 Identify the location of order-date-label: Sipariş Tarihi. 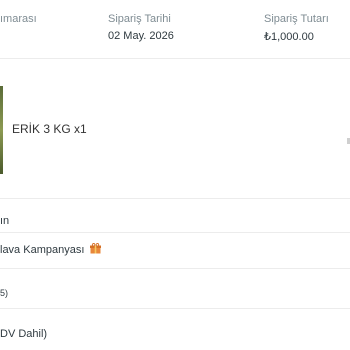
(139, 19).